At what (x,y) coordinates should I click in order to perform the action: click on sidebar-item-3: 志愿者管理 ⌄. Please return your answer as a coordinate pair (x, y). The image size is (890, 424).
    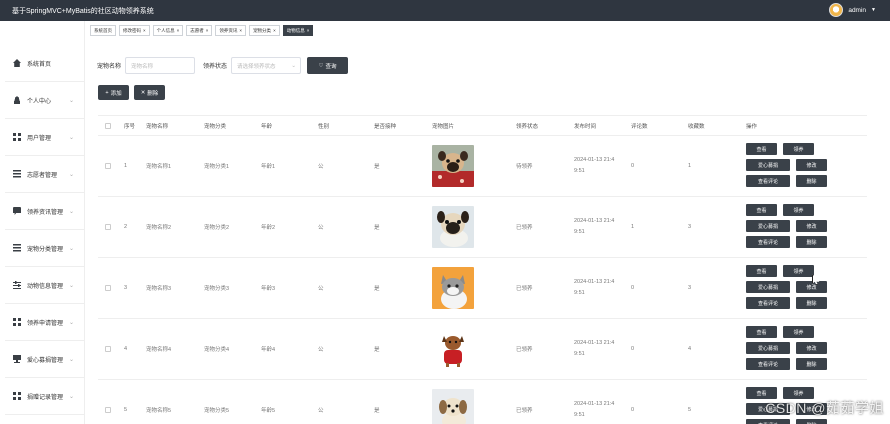
    Looking at the image, I should click on (44, 174).